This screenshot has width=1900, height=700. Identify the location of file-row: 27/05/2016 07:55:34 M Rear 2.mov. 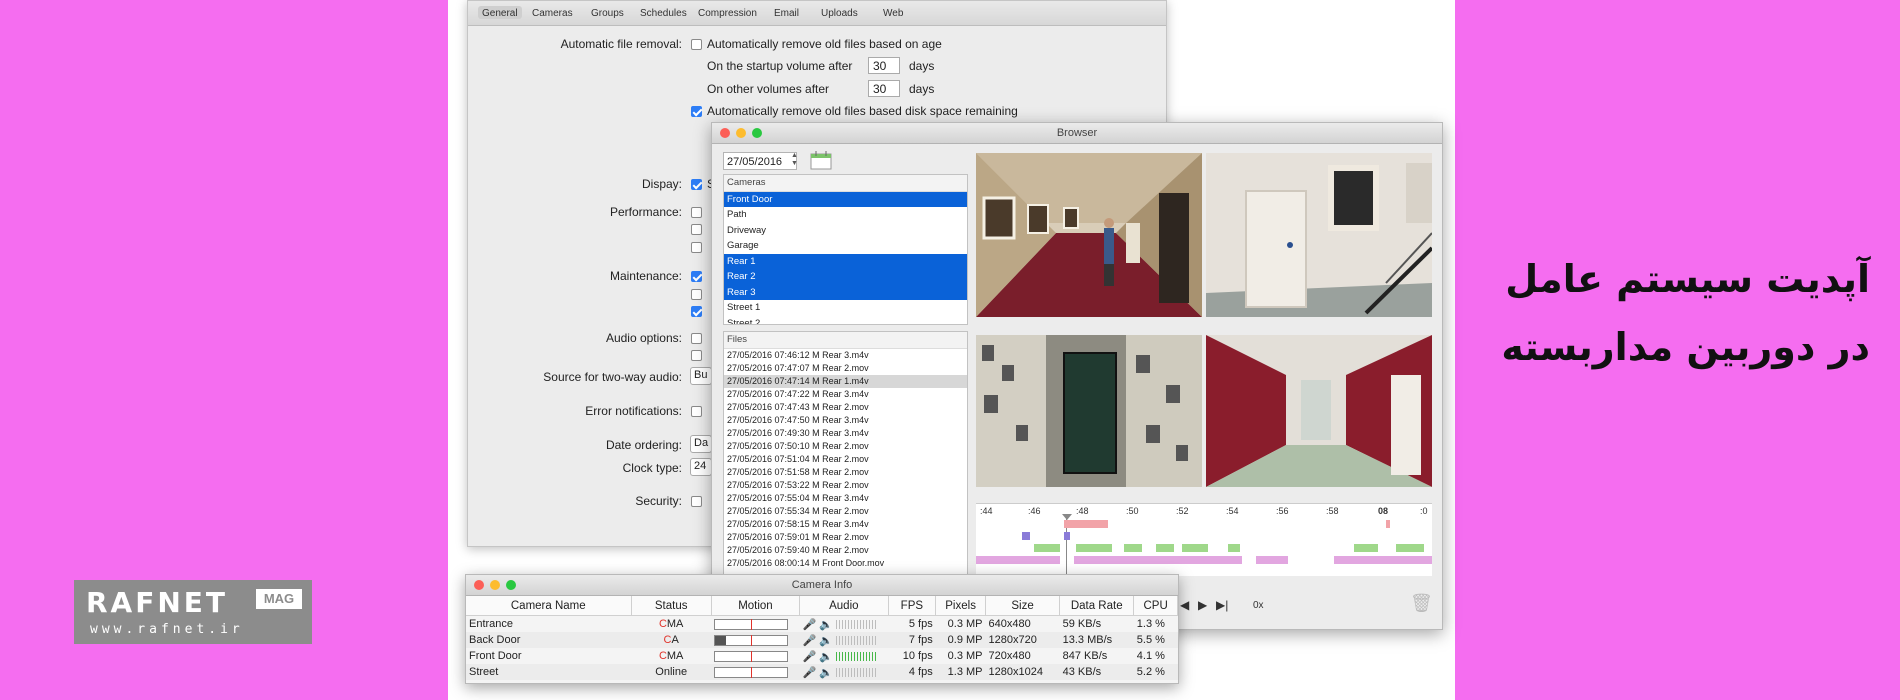
(845, 511).